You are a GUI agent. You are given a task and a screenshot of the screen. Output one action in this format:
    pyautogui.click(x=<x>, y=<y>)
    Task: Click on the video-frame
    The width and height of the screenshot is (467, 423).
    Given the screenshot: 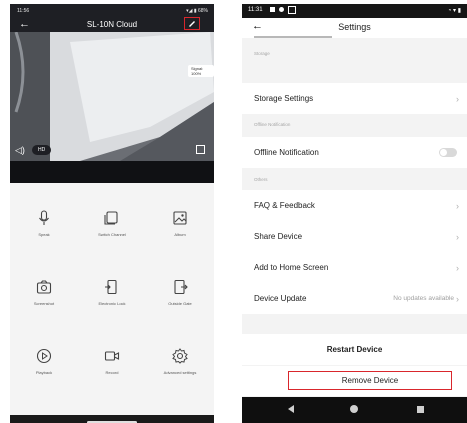 What is the action you would take?
    pyautogui.click(x=112, y=96)
    